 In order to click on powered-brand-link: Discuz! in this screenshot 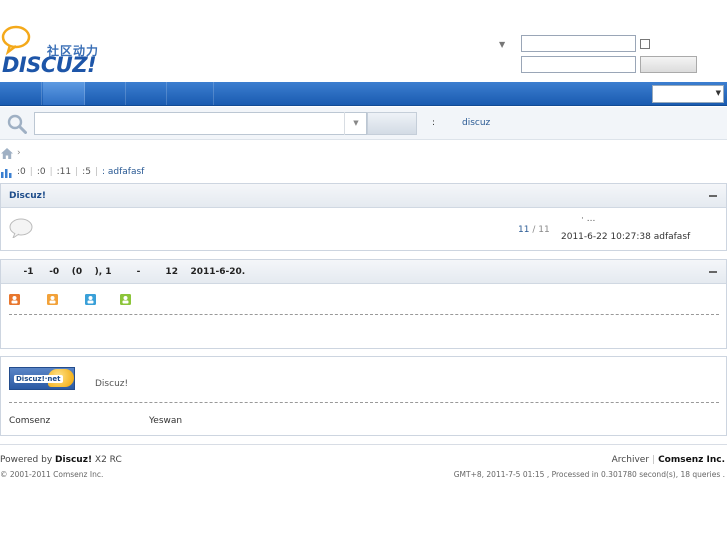, I will do `click(73, 460)`.